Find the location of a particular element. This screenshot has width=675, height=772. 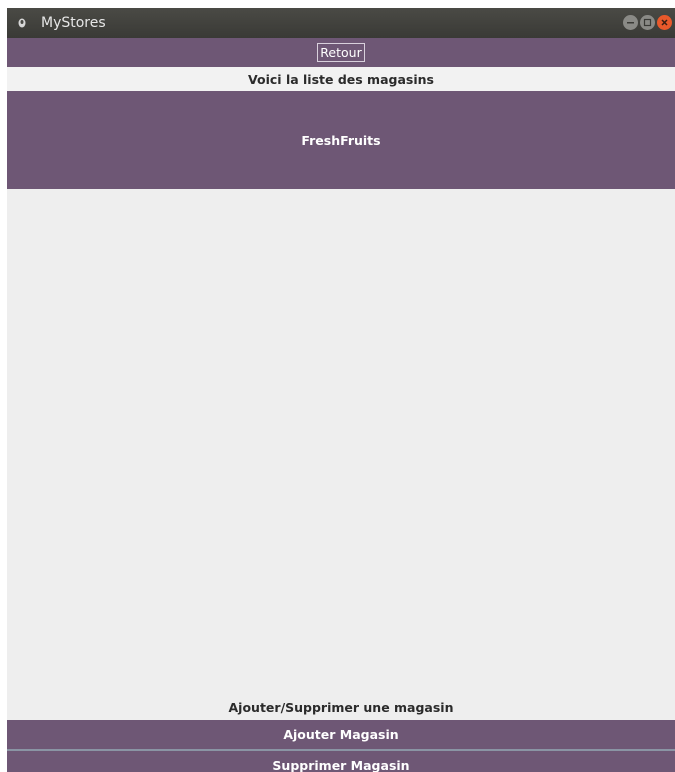

maximize-icon is located at coordinates (647, 22).